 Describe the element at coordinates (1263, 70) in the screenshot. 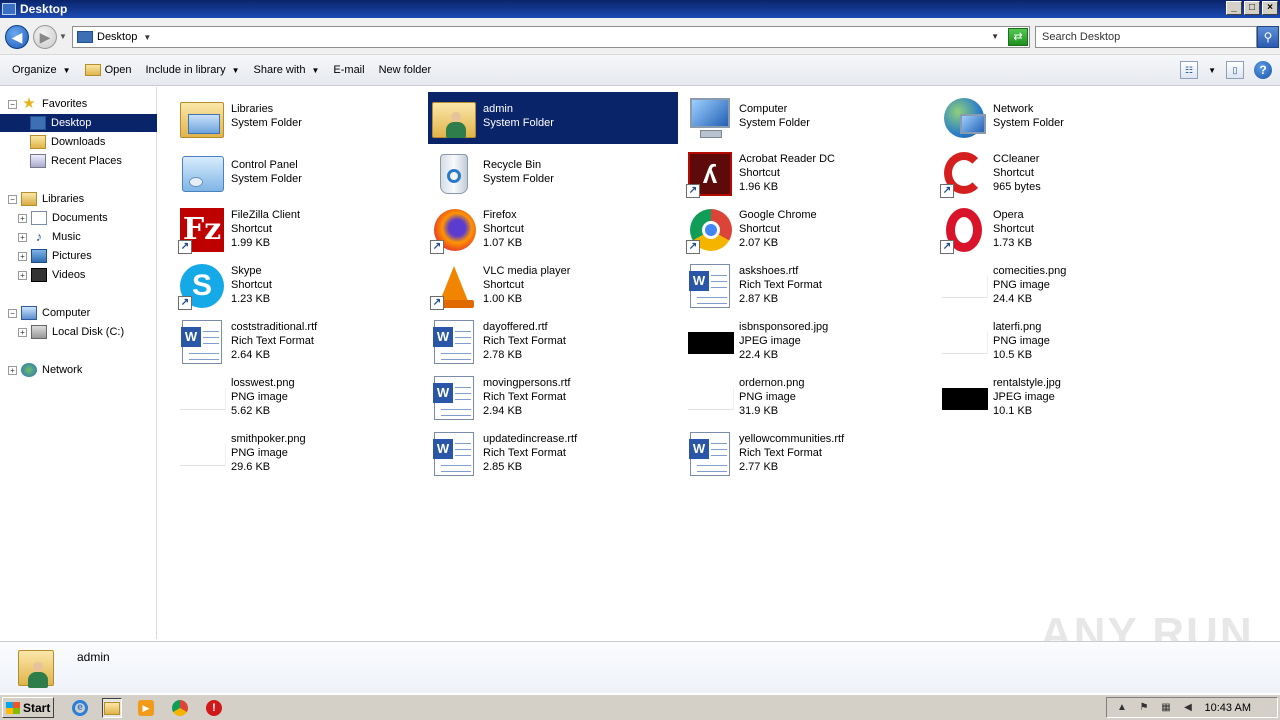

I see `help-icon: ?` at that location.